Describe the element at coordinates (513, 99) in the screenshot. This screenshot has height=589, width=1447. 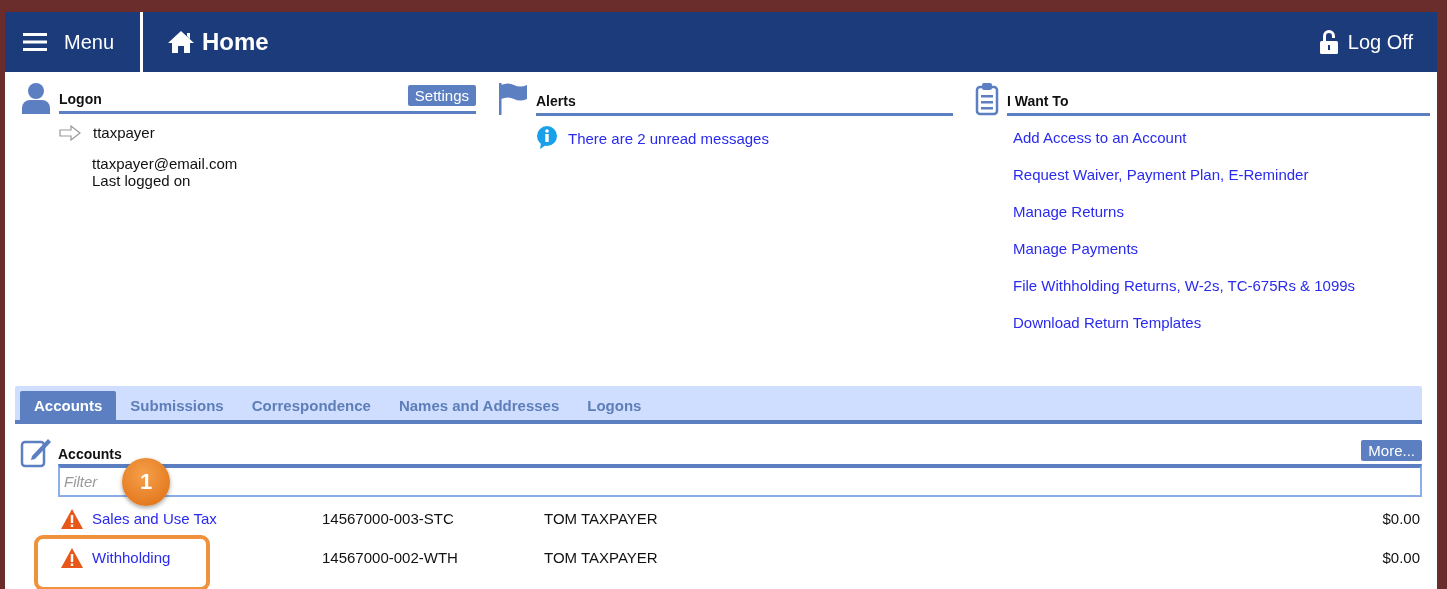
I see `flag-icon` at that location.